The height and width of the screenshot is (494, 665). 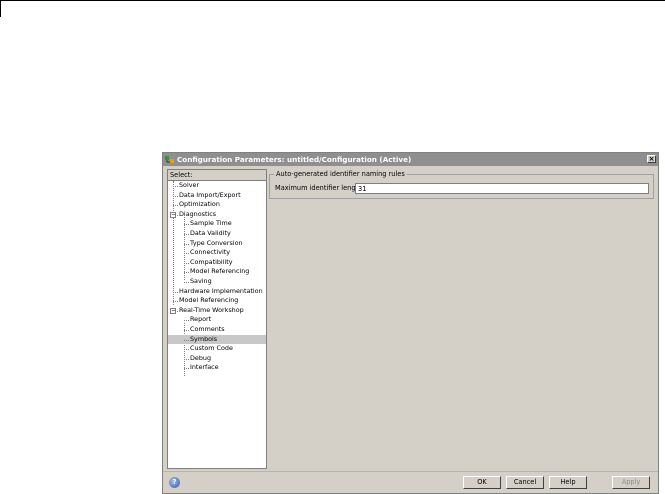 I want to click on tree-item-interface: Interface, so click(x=217, y=368).